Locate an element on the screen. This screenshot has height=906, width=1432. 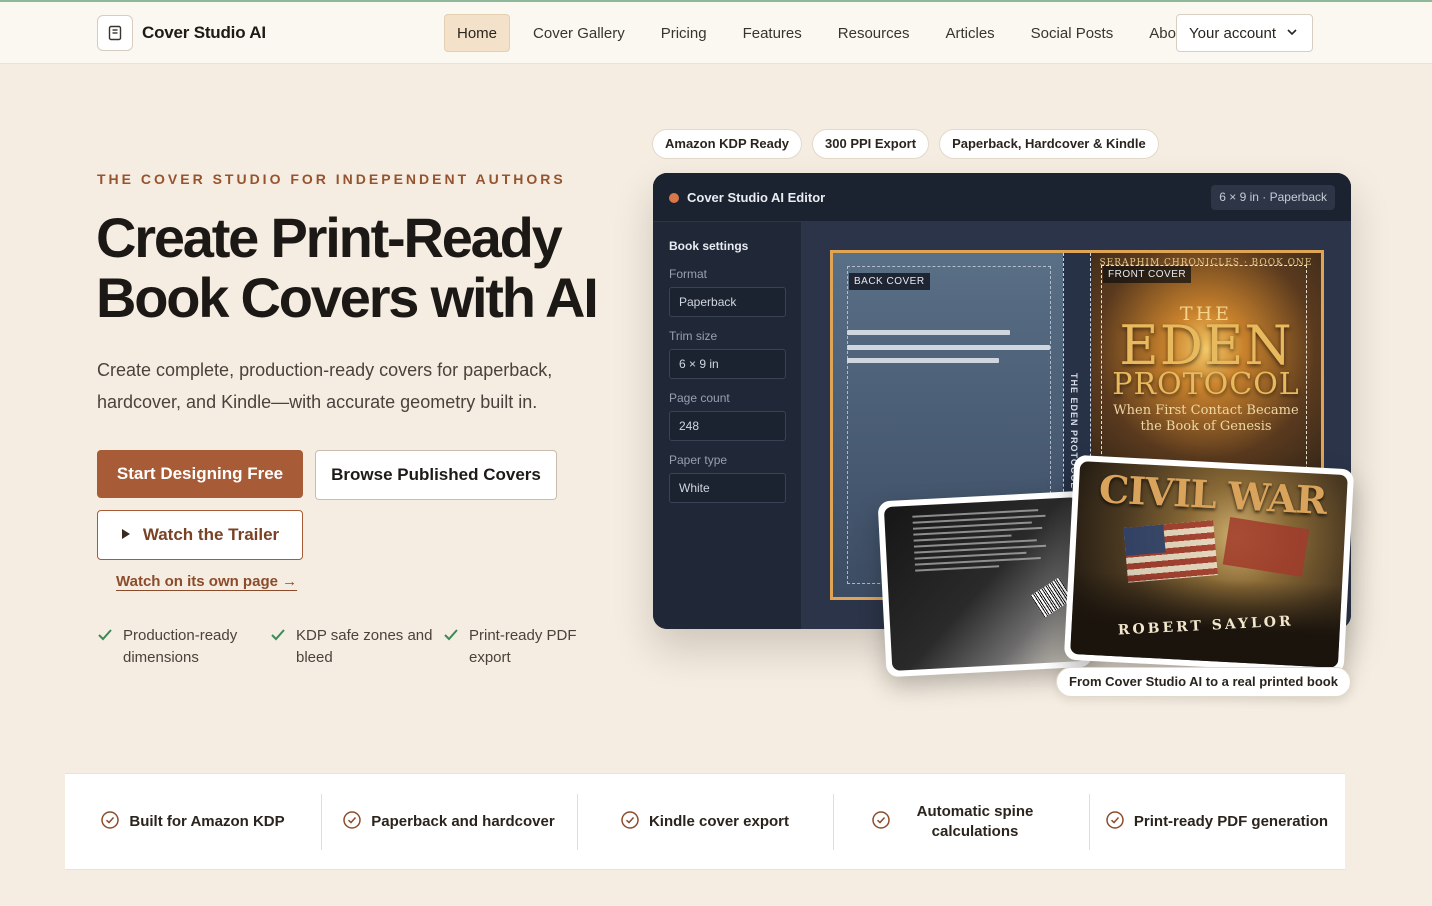
front-photo-image: CIVIL WAR ROBERT SAYLOR is located at coordinates (1209, 564).